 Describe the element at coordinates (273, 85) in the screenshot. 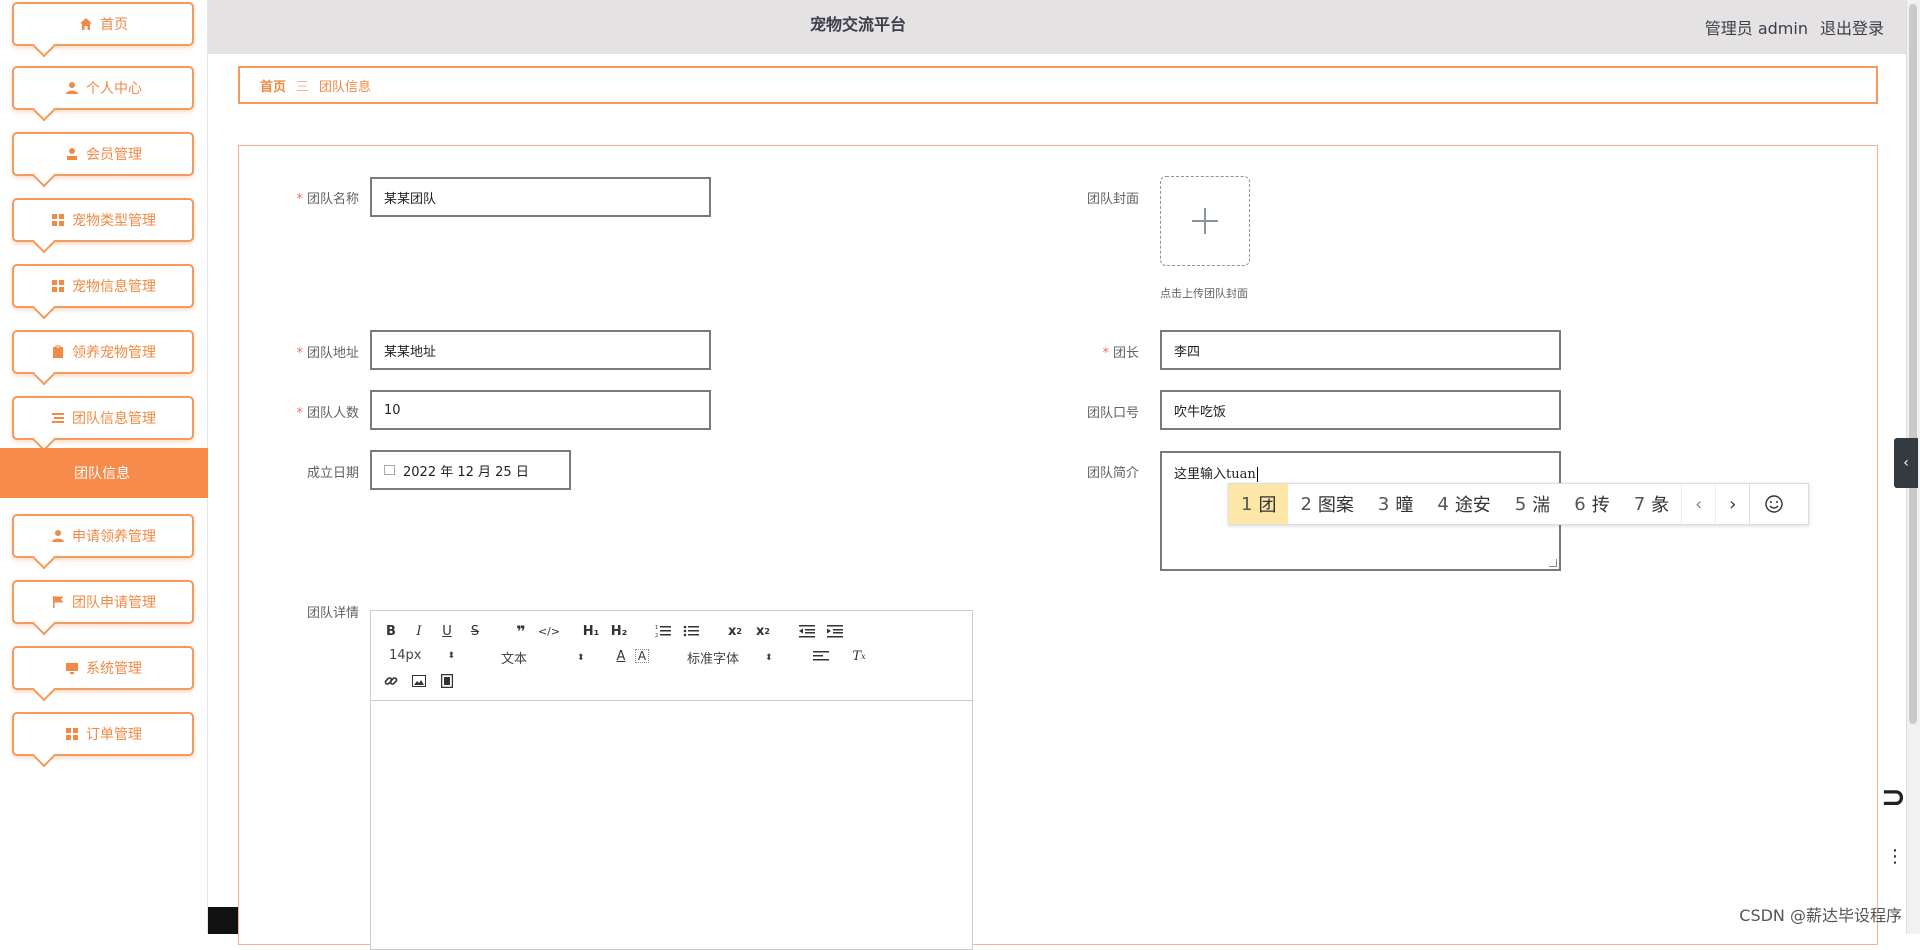

I see `breadcrumb-home: 首页` at that location.